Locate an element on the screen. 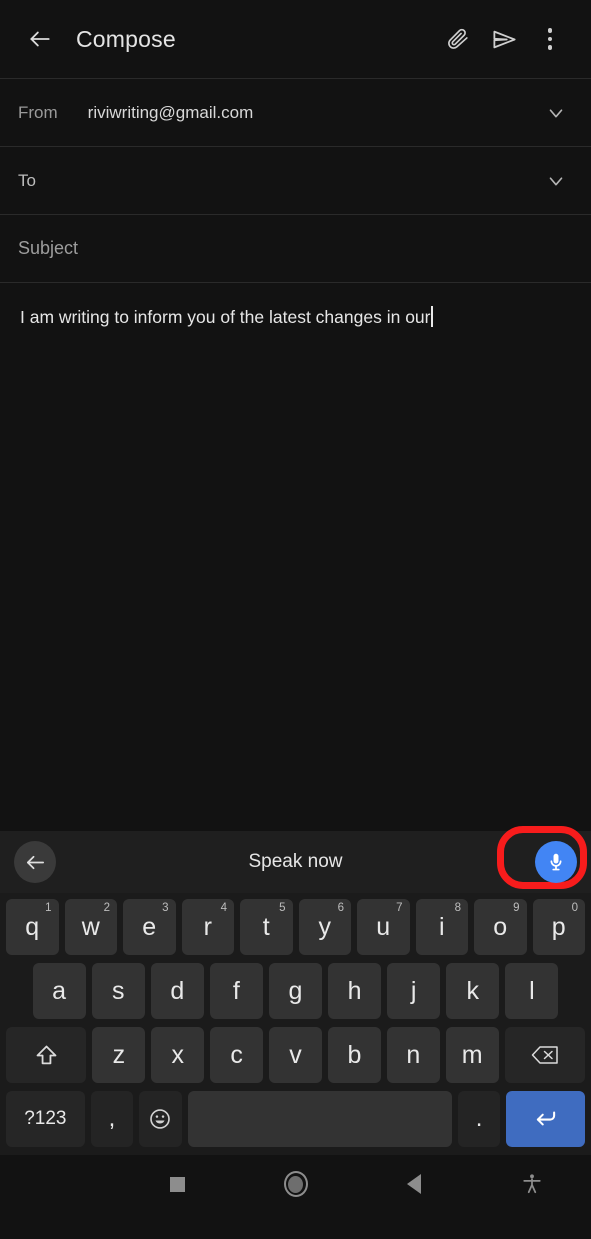  key-z: z is located at coordinates (119, 1055).